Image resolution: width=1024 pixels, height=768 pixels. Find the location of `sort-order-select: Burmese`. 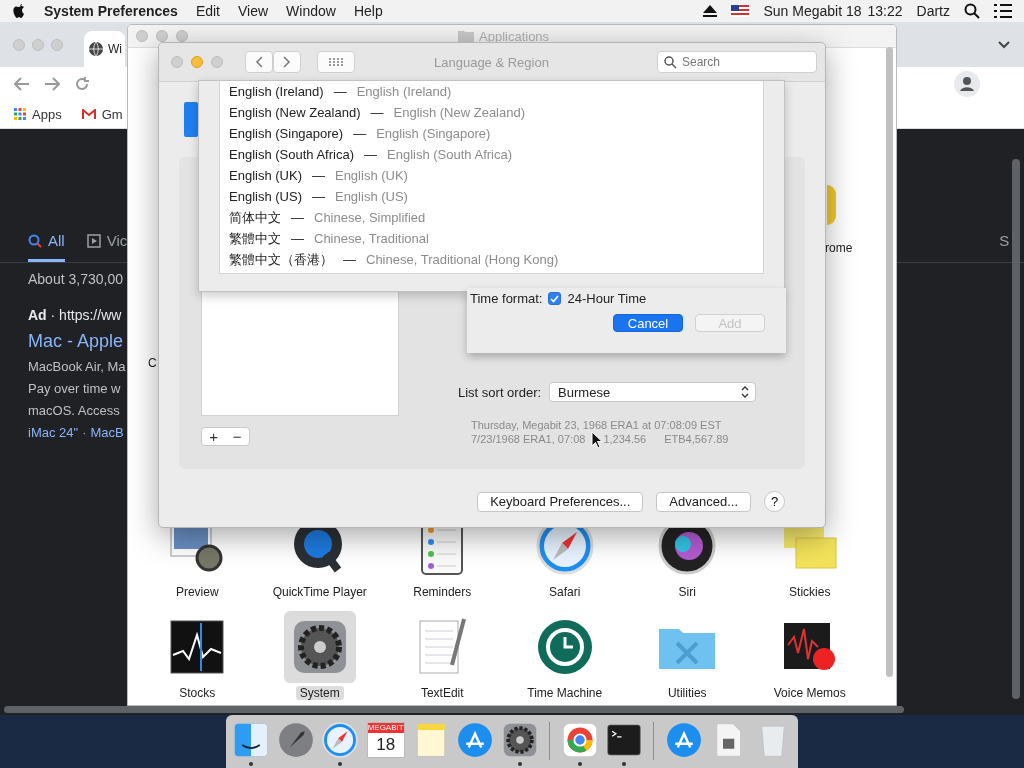

sort-order-select: Burmese is located at coordinates (653, 392).